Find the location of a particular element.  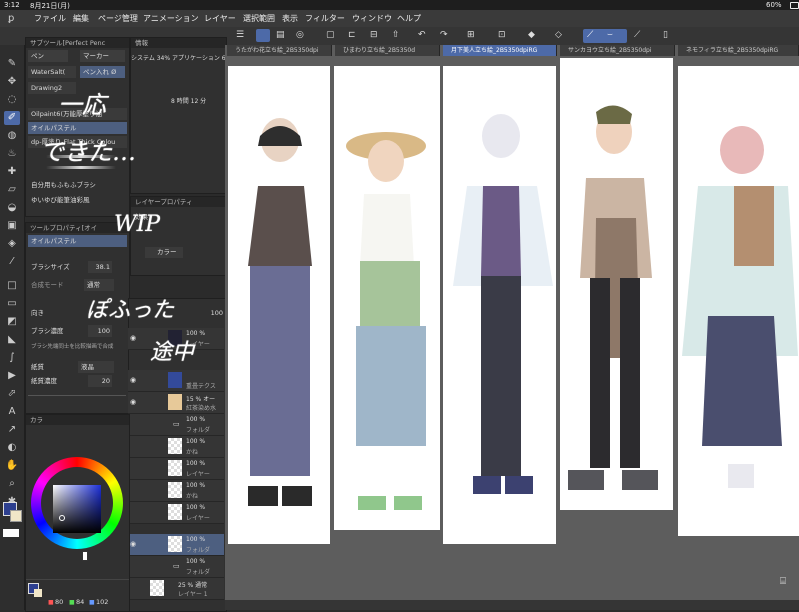

menu-file: ファイル is located at coordinates (50, 18).